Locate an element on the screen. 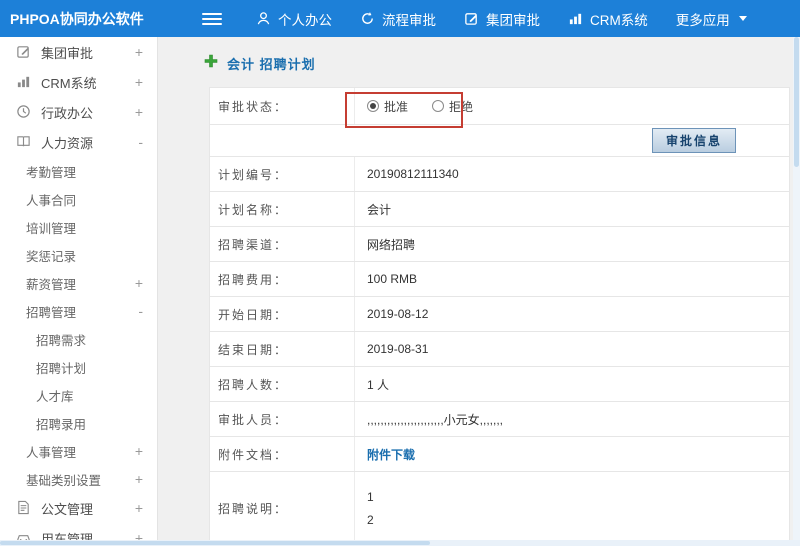  sidebar-item-recruit-hire: 招聘录用 is located at coordinates (78, 423).